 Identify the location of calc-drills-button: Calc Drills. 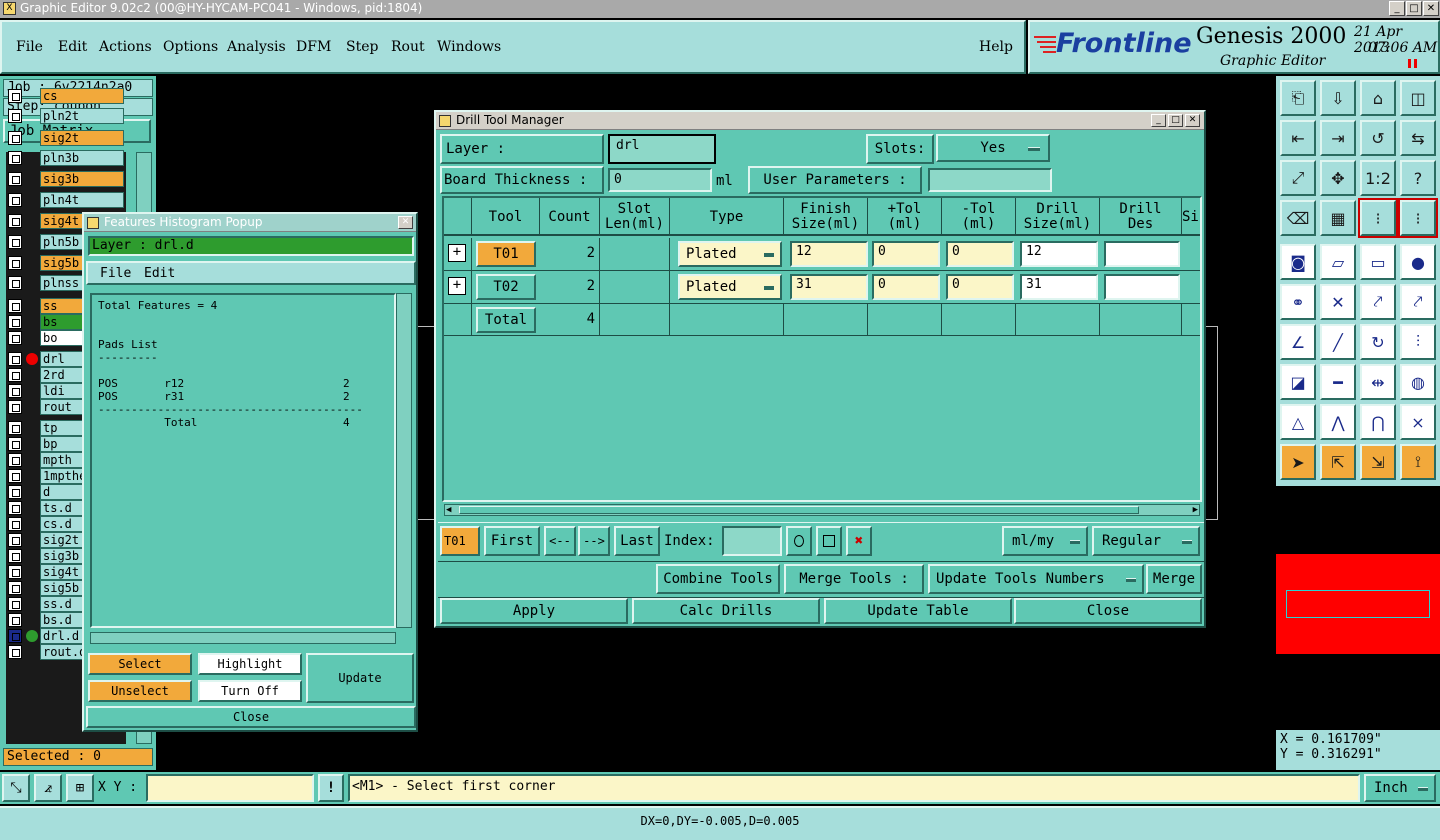
(726, 611).